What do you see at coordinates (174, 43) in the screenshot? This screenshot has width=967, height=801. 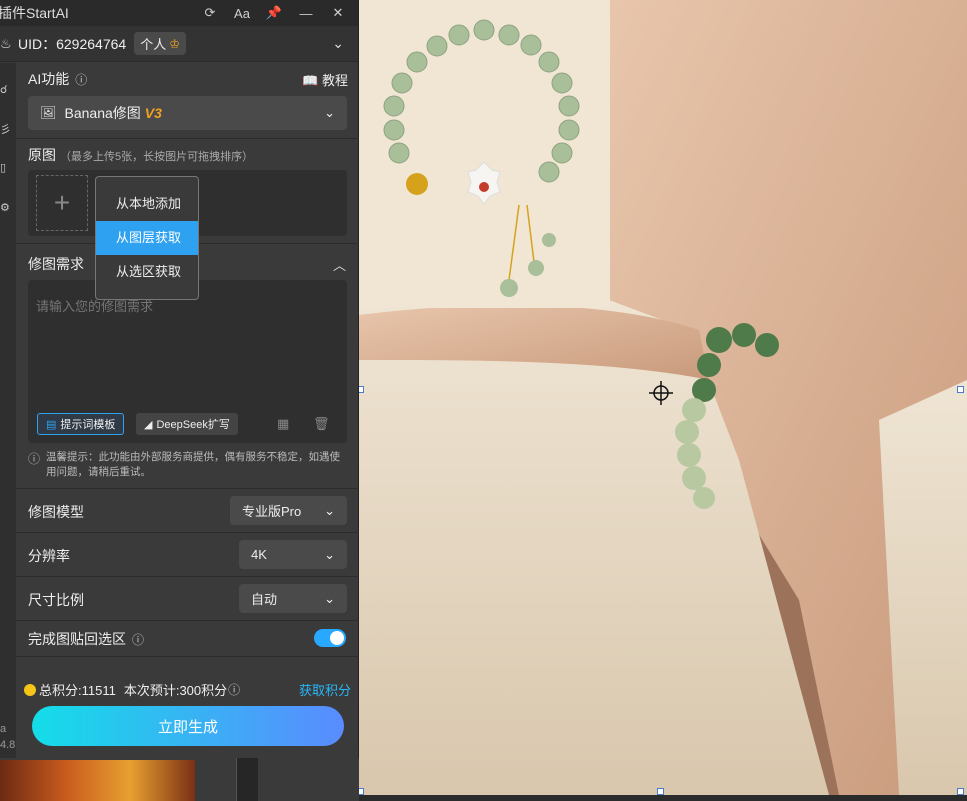 I see `crown-icon: ♔` at bounding box center [174, 43].